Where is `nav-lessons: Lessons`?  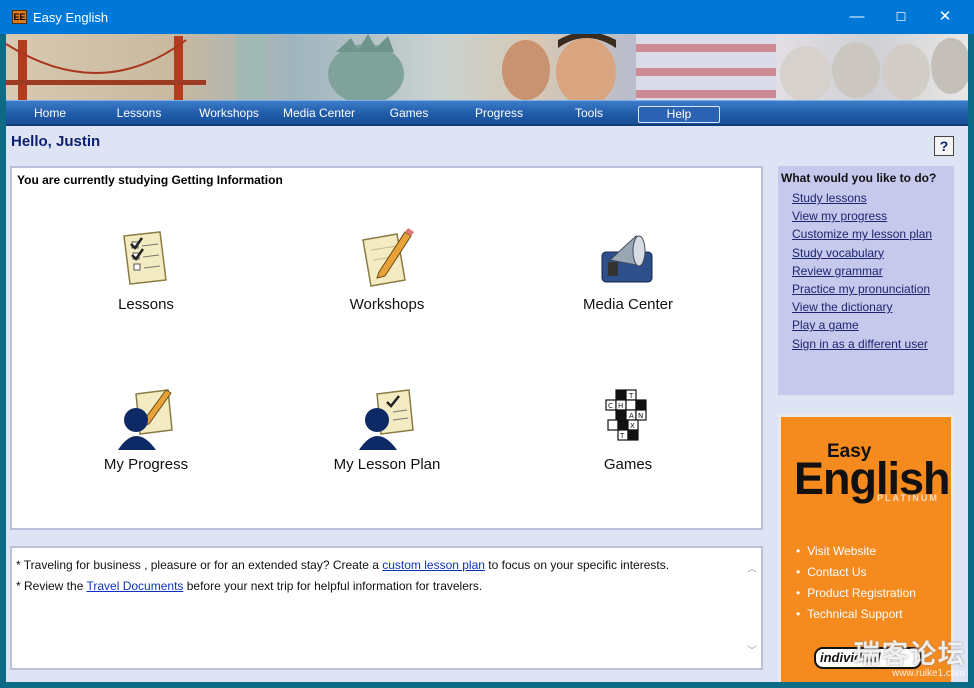 nav-lessons: Lessons is located at coordinates (139, 114).